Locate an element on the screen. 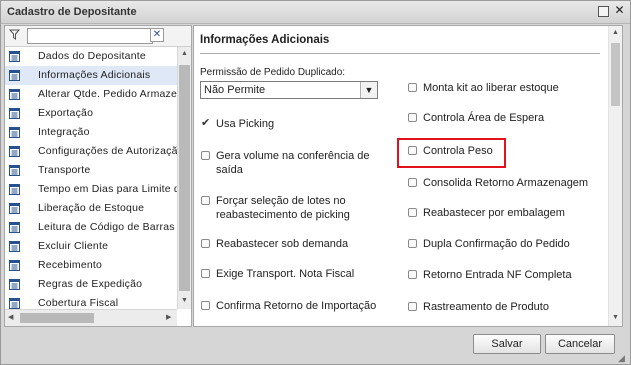 This screenshot has width=631, height=365. sidebar-horizontal-scrollbar: ◀ ▶ is located at coordinates (91, 317).